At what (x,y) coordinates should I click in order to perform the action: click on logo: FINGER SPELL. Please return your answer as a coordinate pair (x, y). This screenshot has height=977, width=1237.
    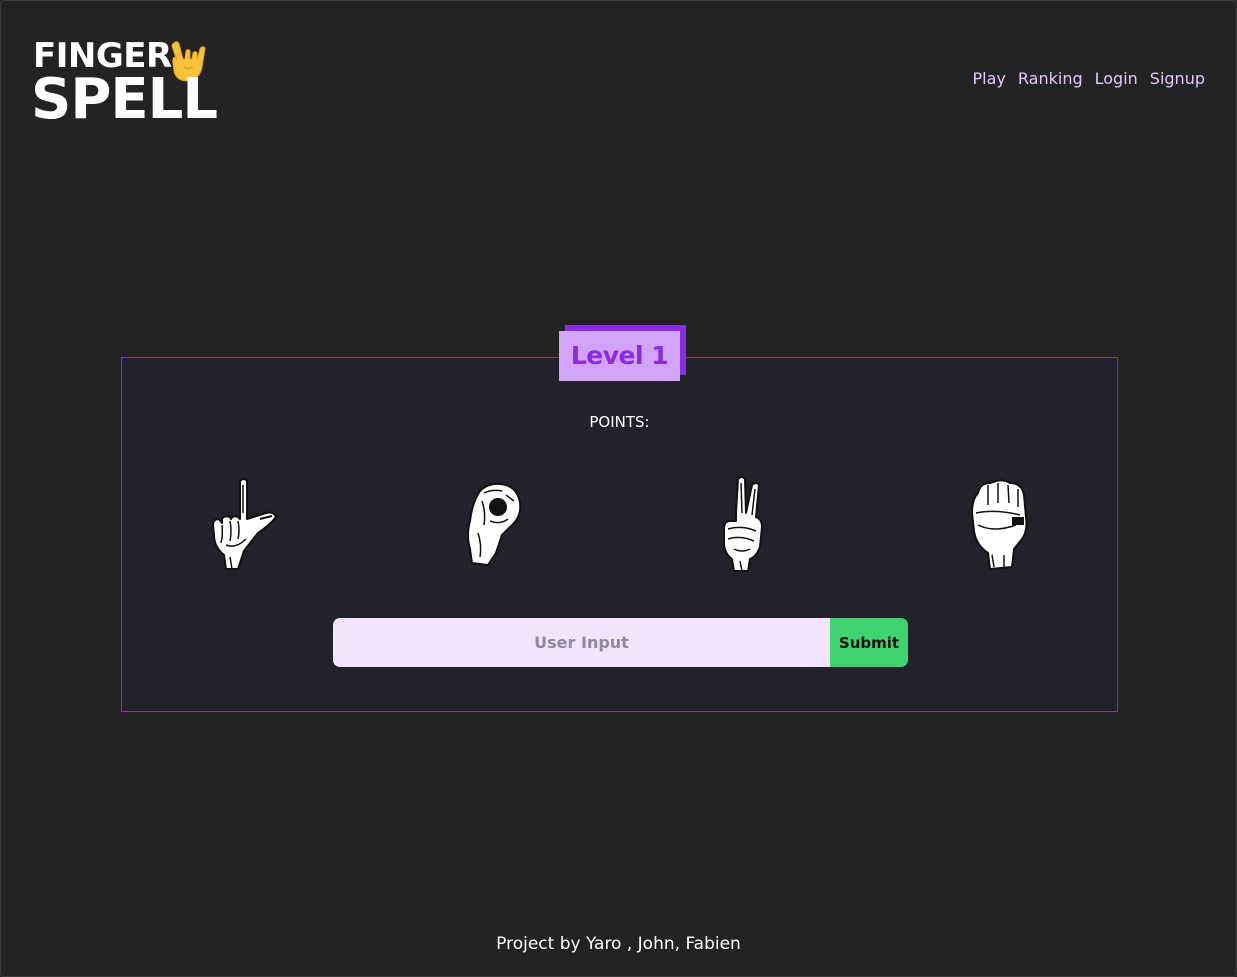
    Looking at the image, I should click on (127, 84).